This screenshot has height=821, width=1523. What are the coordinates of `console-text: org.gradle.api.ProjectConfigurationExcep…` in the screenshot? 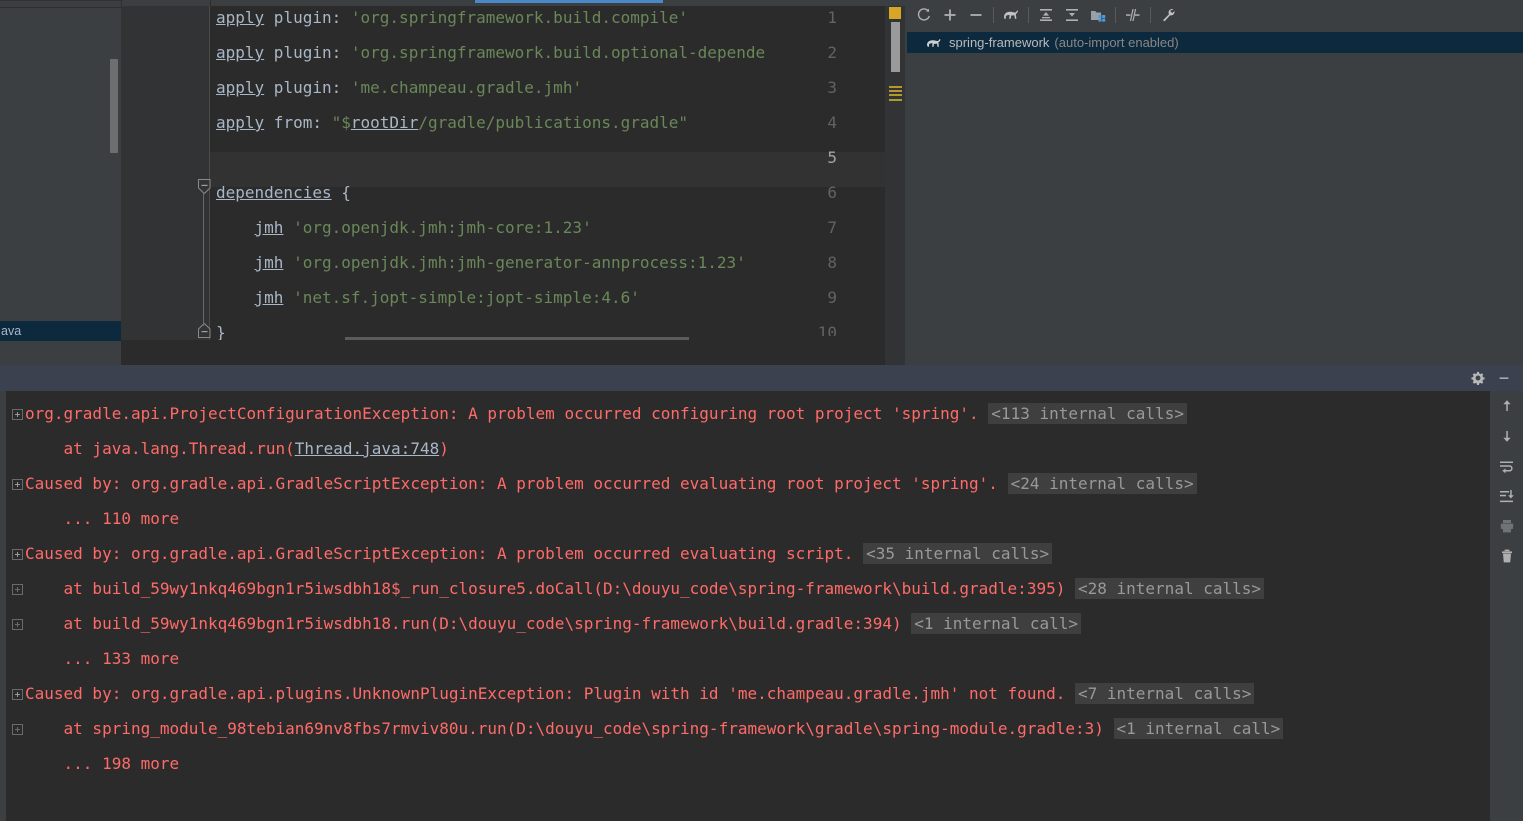 It's located at (502, 413).